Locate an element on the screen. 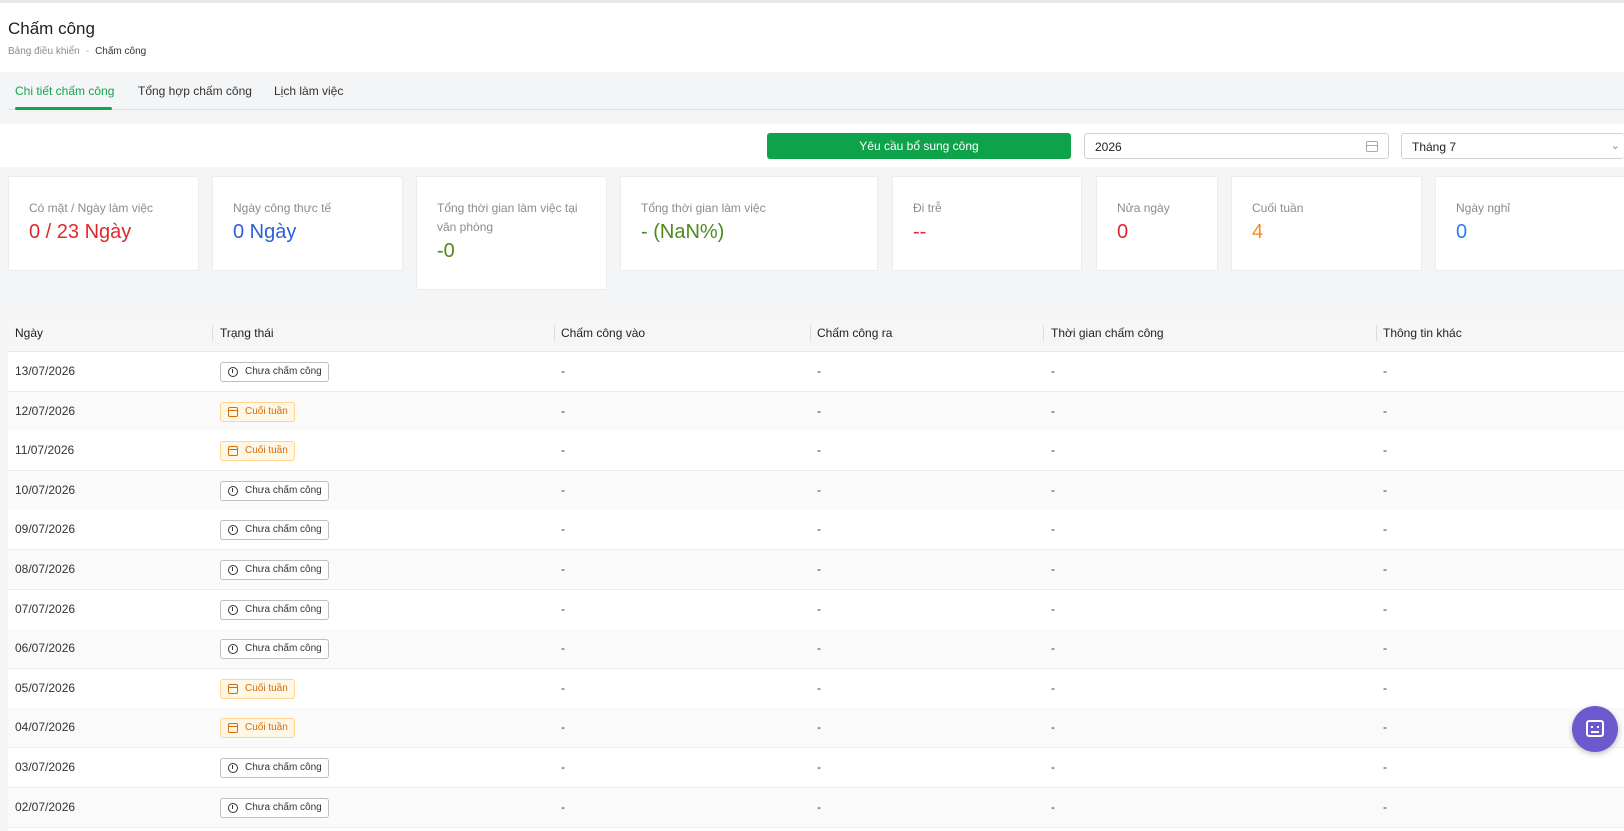  stat-label: Tổng thời gian làm việc is located at coordinates (703, 208).